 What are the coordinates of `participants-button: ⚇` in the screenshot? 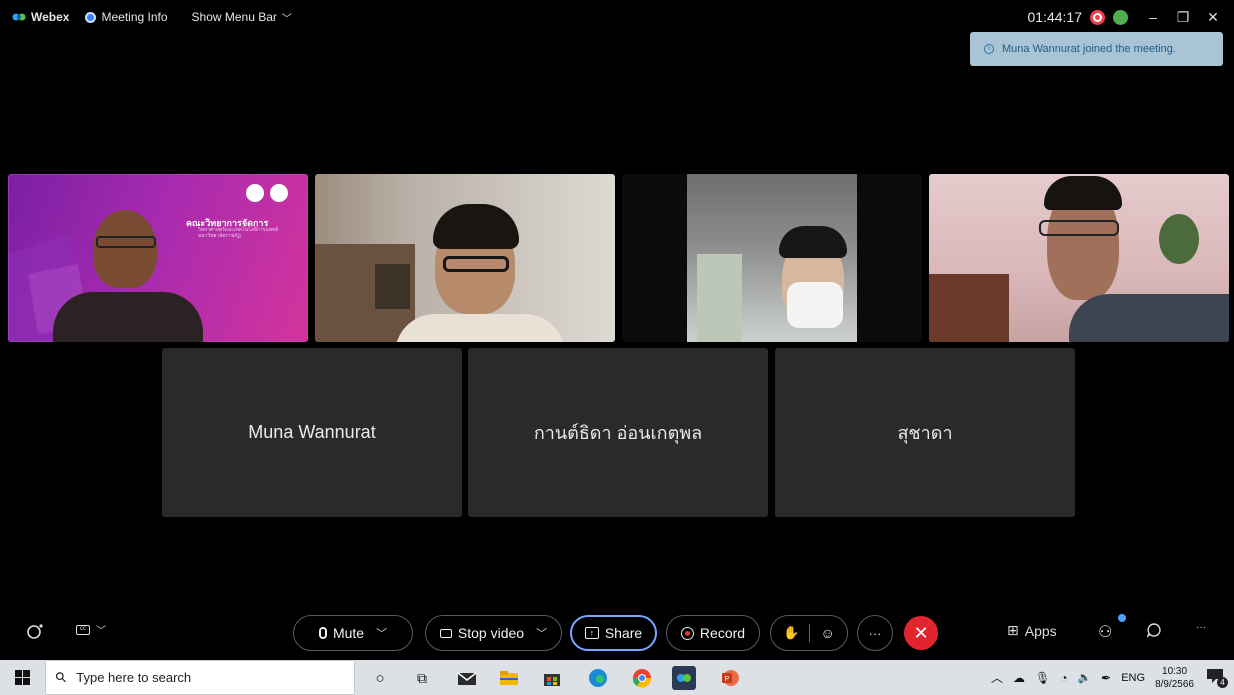 It's located at (1105, 632).